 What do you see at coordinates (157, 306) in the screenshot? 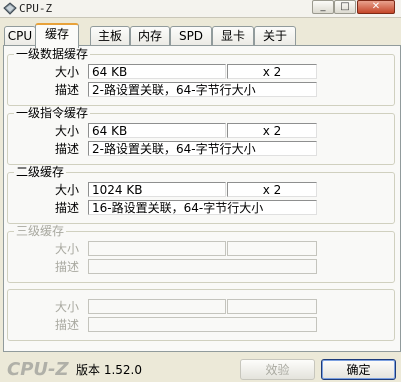
I see `extra-size-field` at bounding box center [157, 306].